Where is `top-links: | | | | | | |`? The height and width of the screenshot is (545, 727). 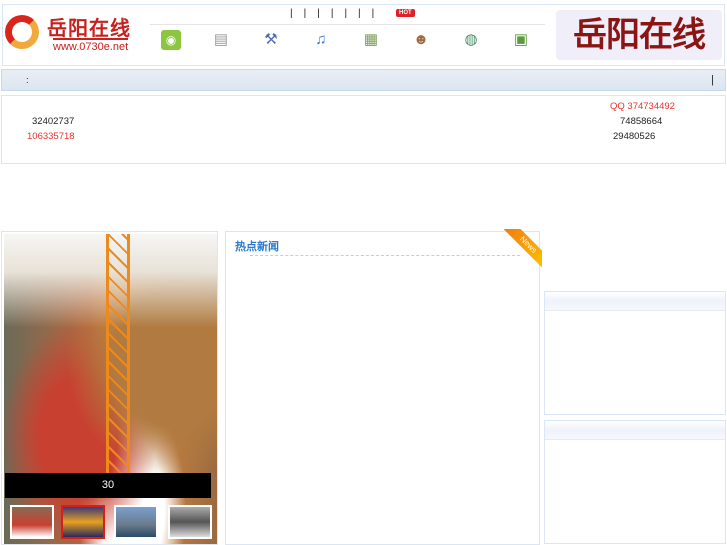
top-links: | | | | | | | is located at coordinates (337, 13).